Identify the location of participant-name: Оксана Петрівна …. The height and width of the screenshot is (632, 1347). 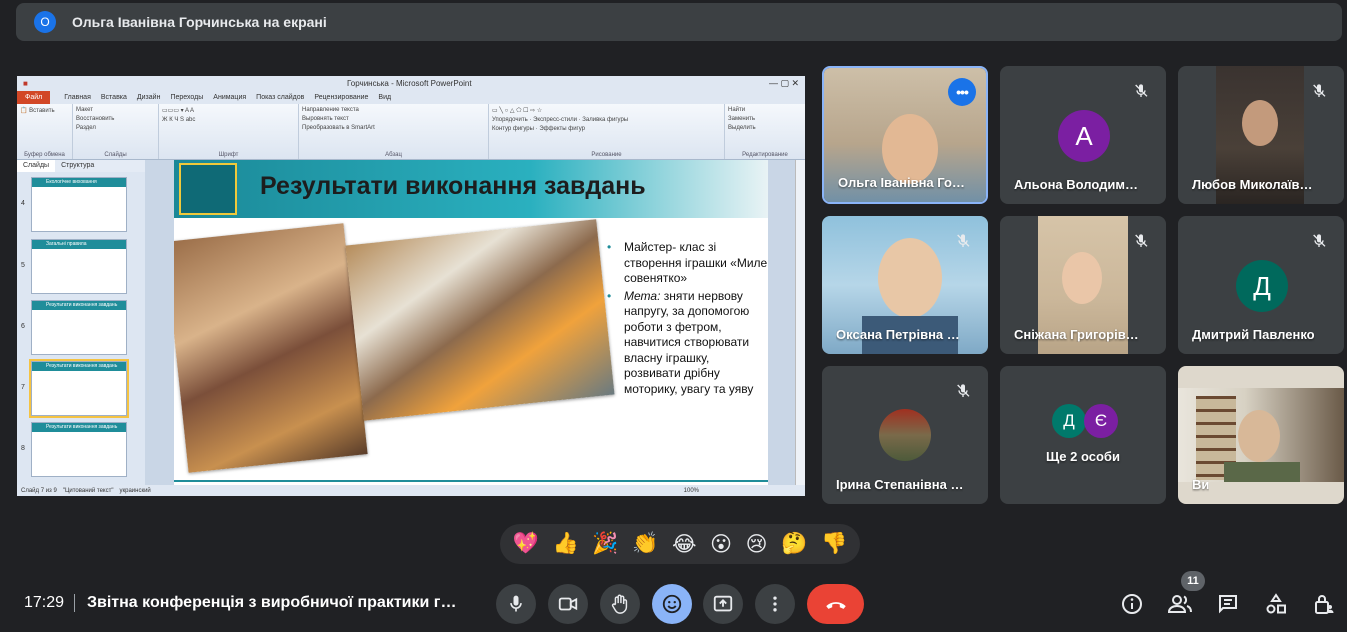
(898, 334).